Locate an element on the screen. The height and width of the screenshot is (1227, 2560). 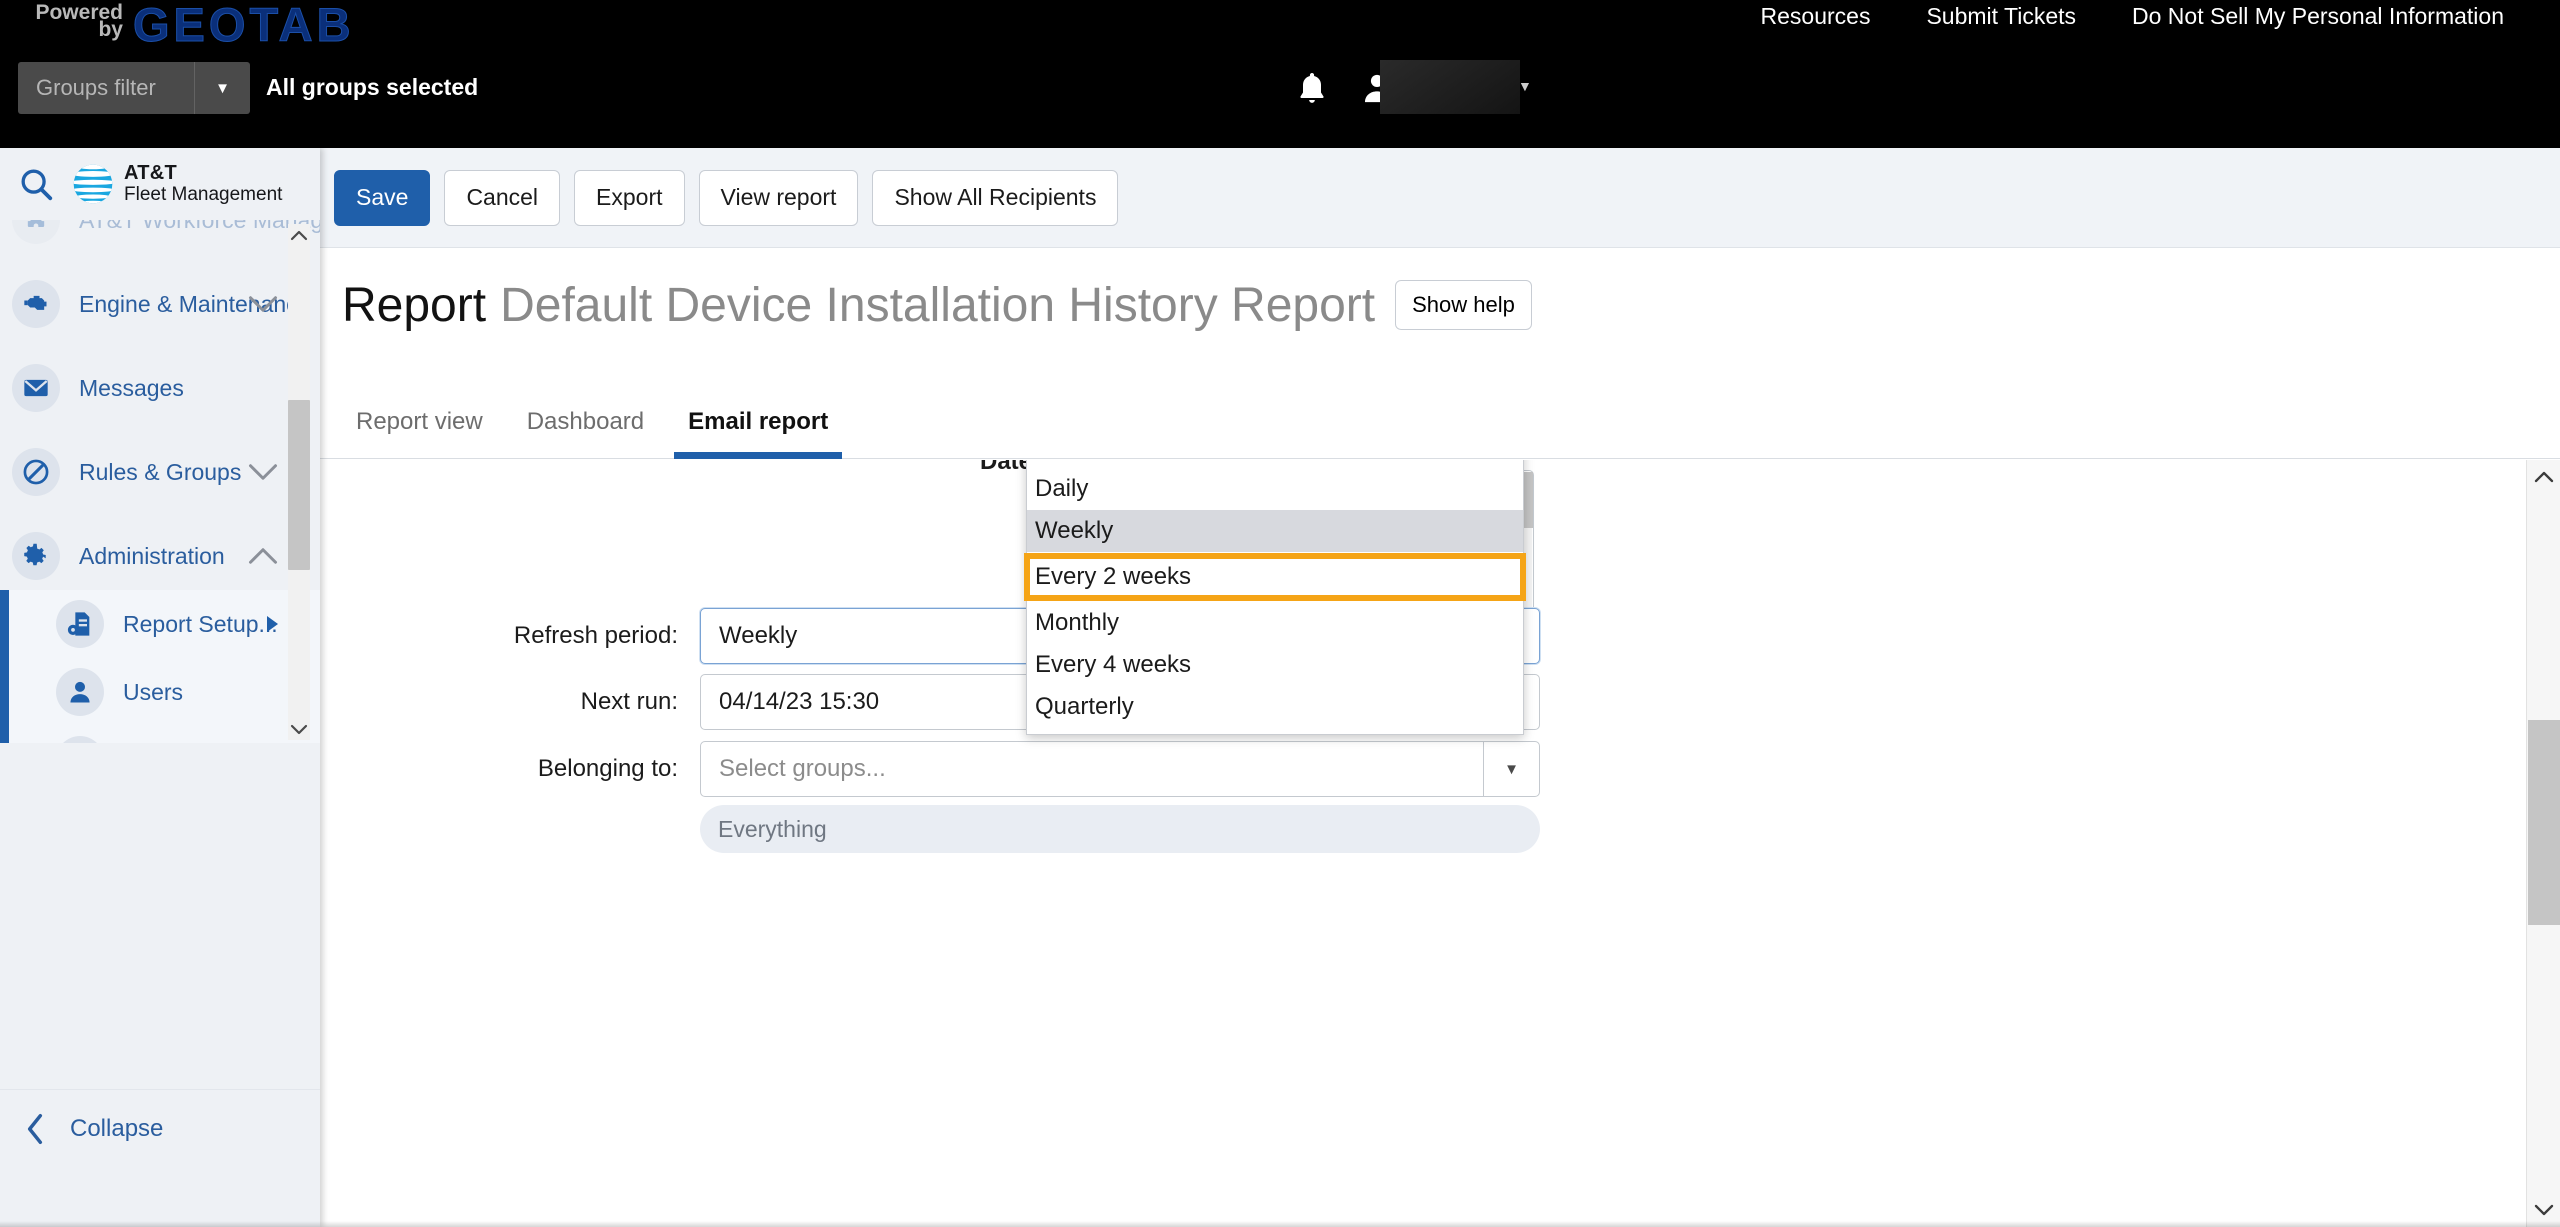
main-scroll-down-arrow-icon is located at coordinates (2543, 1210).